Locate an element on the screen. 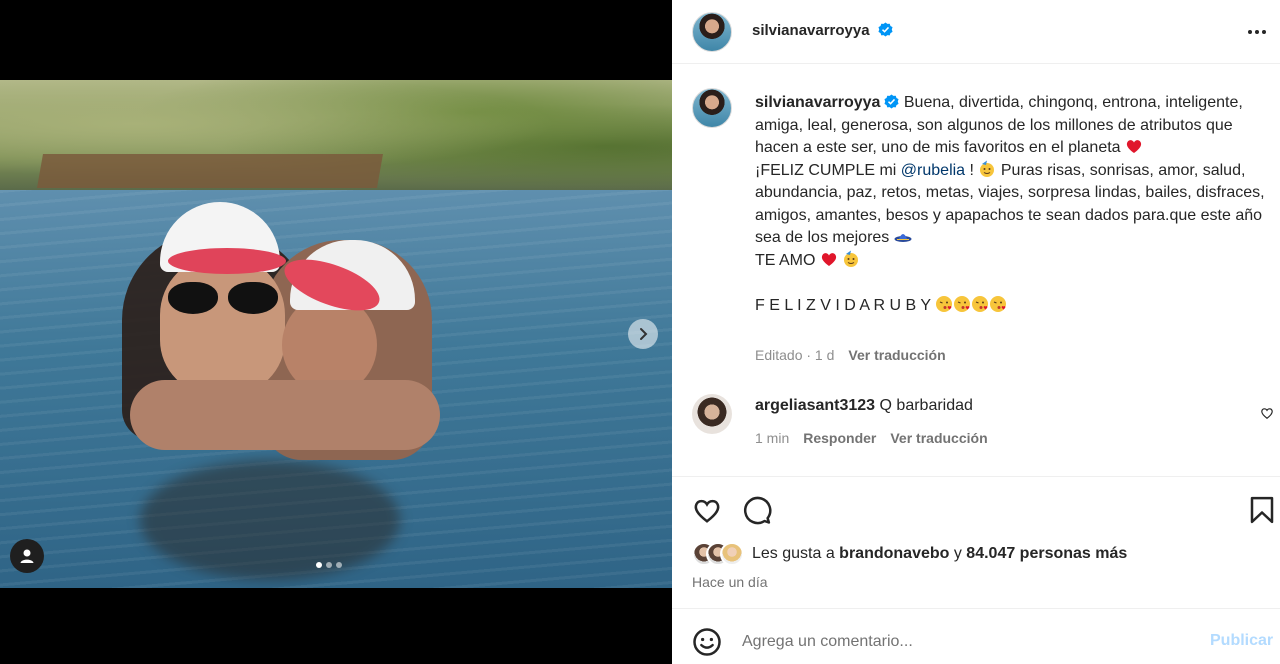 The height and width of the screenshot is (664, 1280). commenter-username: argeliasant3123 is located at coordinates (815, 405).